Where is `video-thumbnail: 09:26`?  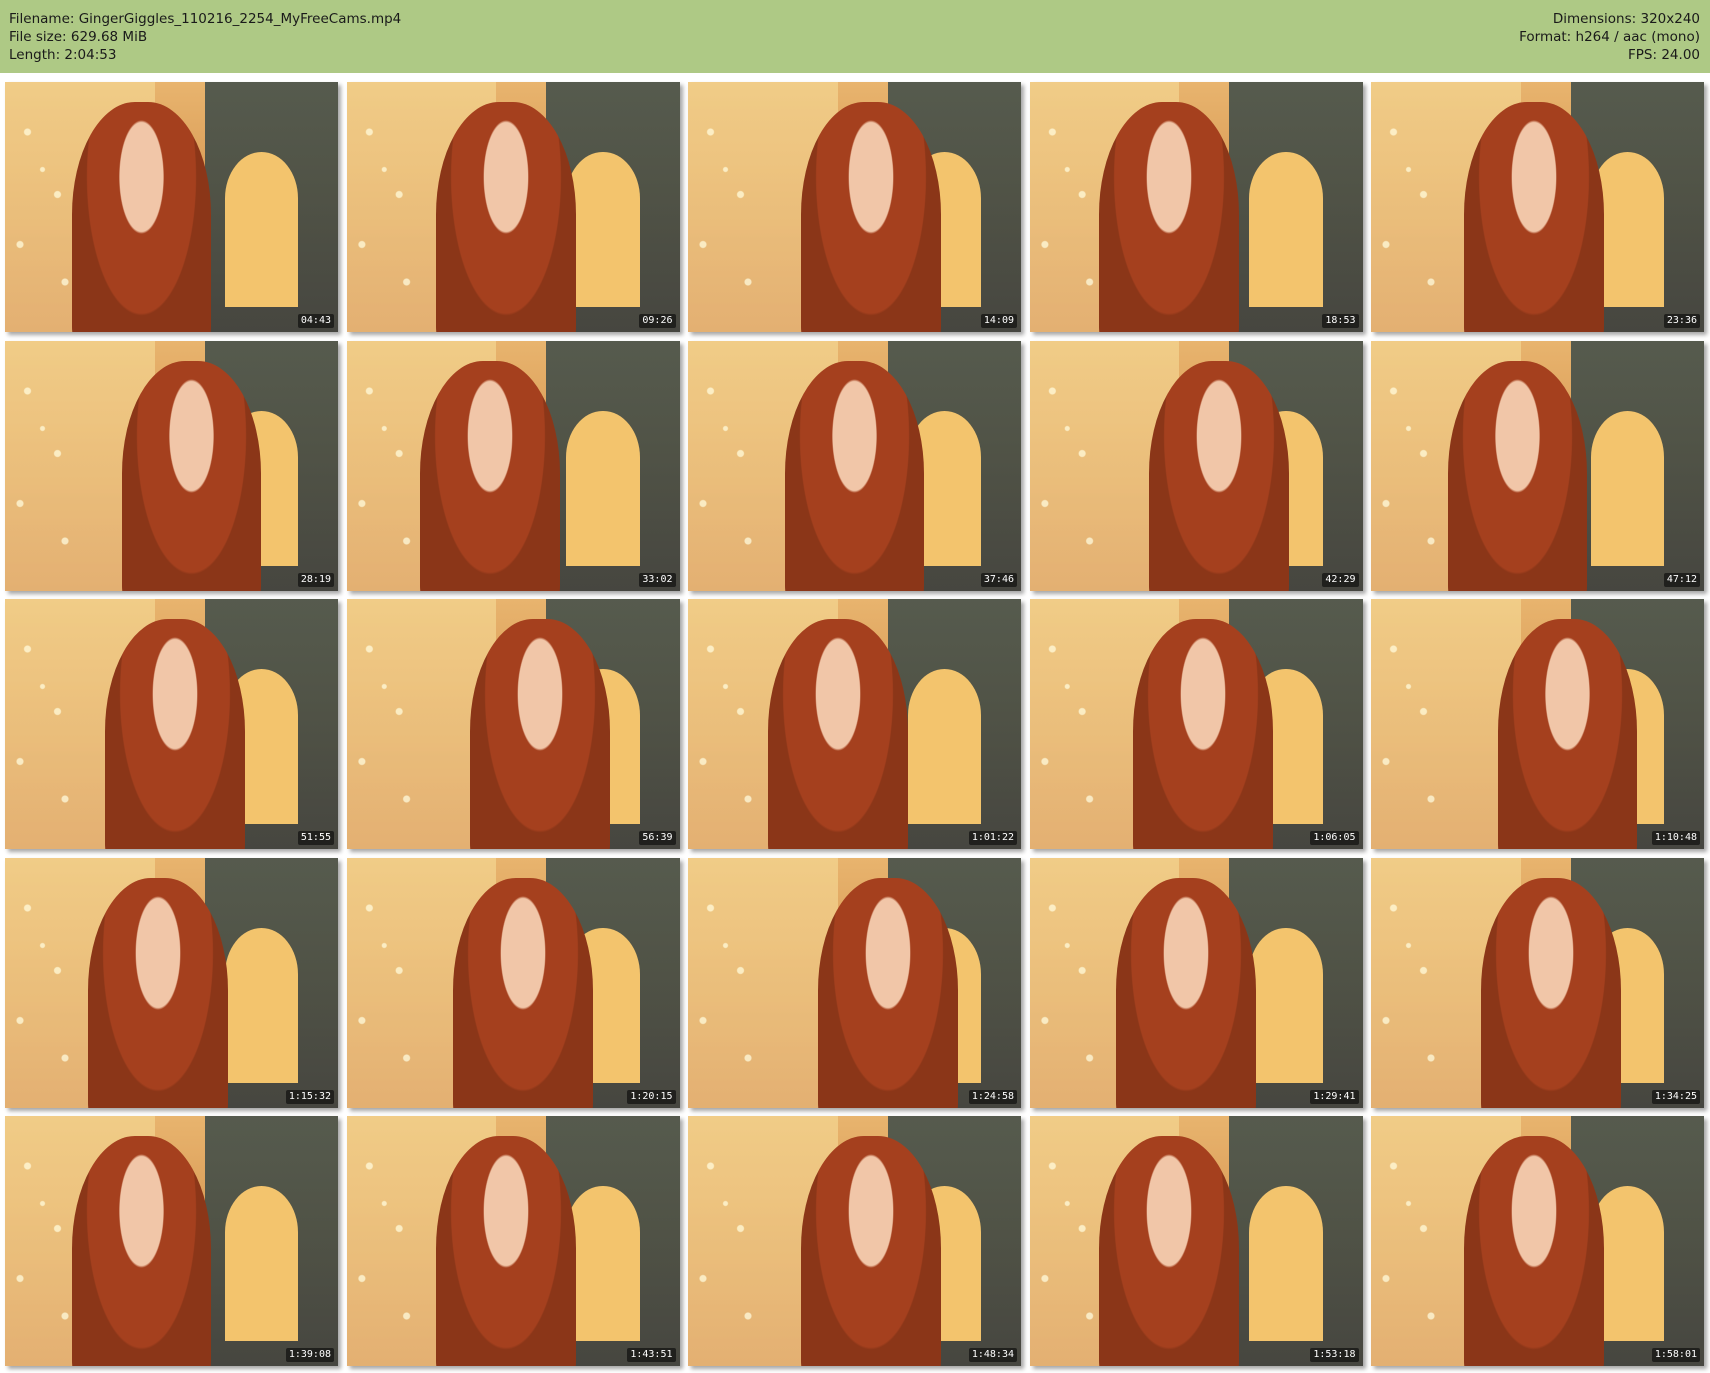 video-thumbnail: 09:26 is located at coordinates (513, 207).